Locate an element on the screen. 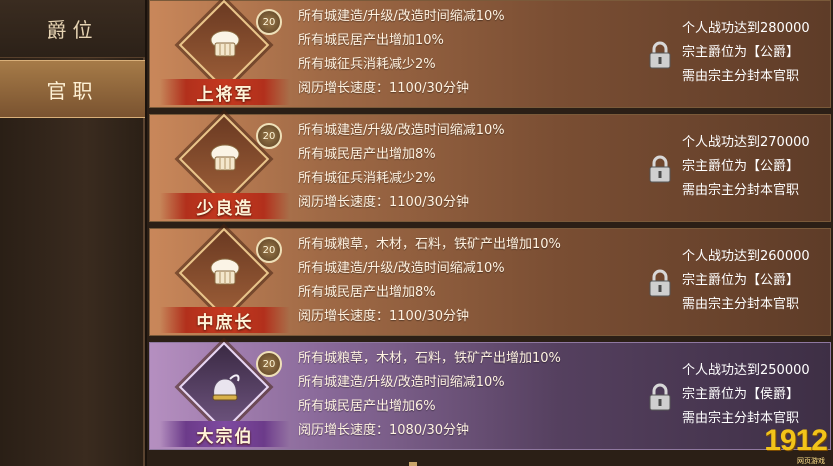  requirement-line: 宗主爵位为【侯爵】 is located at coordinates (741, 394).